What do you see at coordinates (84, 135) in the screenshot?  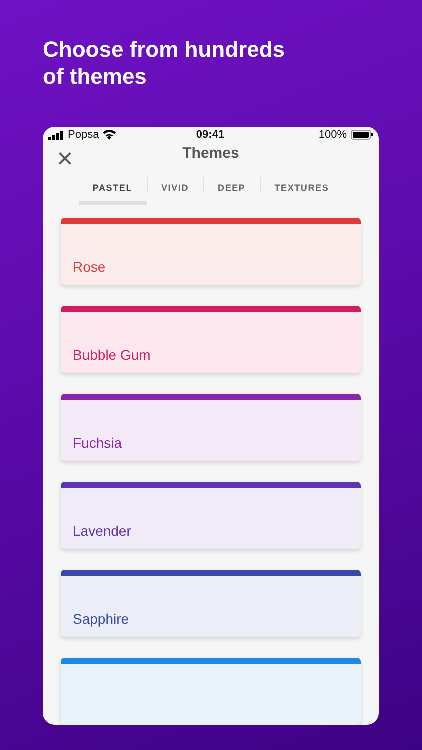 I see `carrier-name: Popsa` at bounding box center [84, 135].